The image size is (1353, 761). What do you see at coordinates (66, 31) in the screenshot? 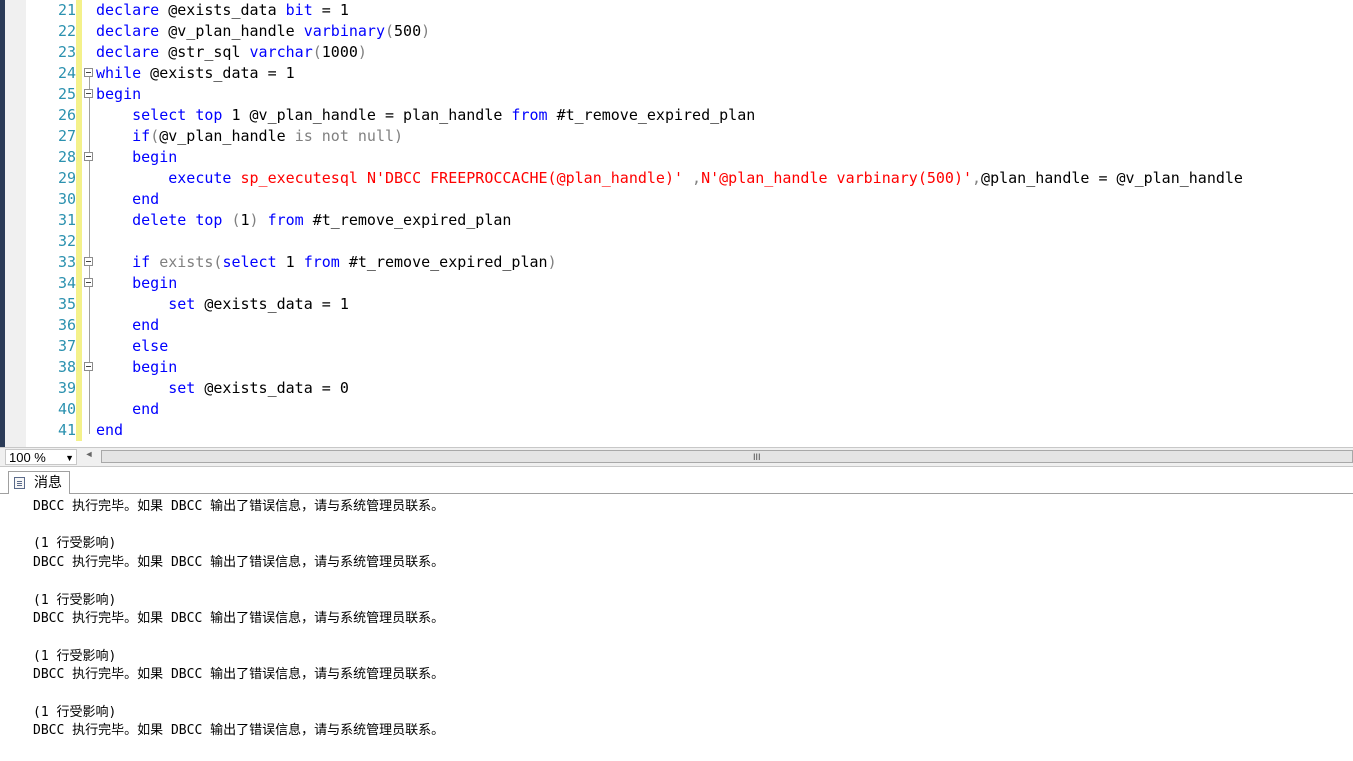
I see `line-number: 22` at bounding box center [66, 31].